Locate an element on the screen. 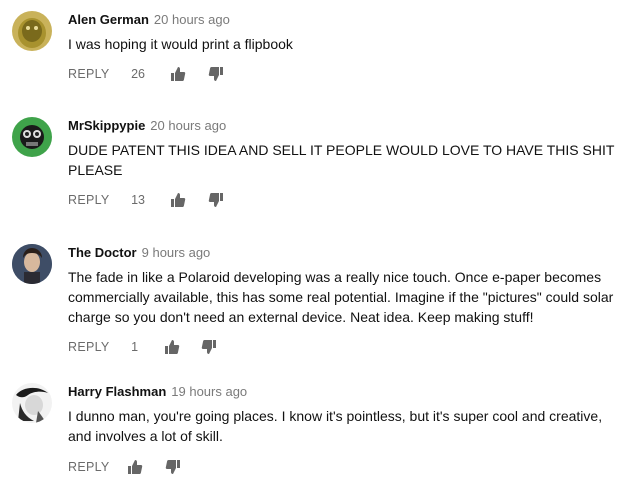 The width and height of the screenshot is (640, 480). comment-author: The Doctor is located at coordinates (102, 252).